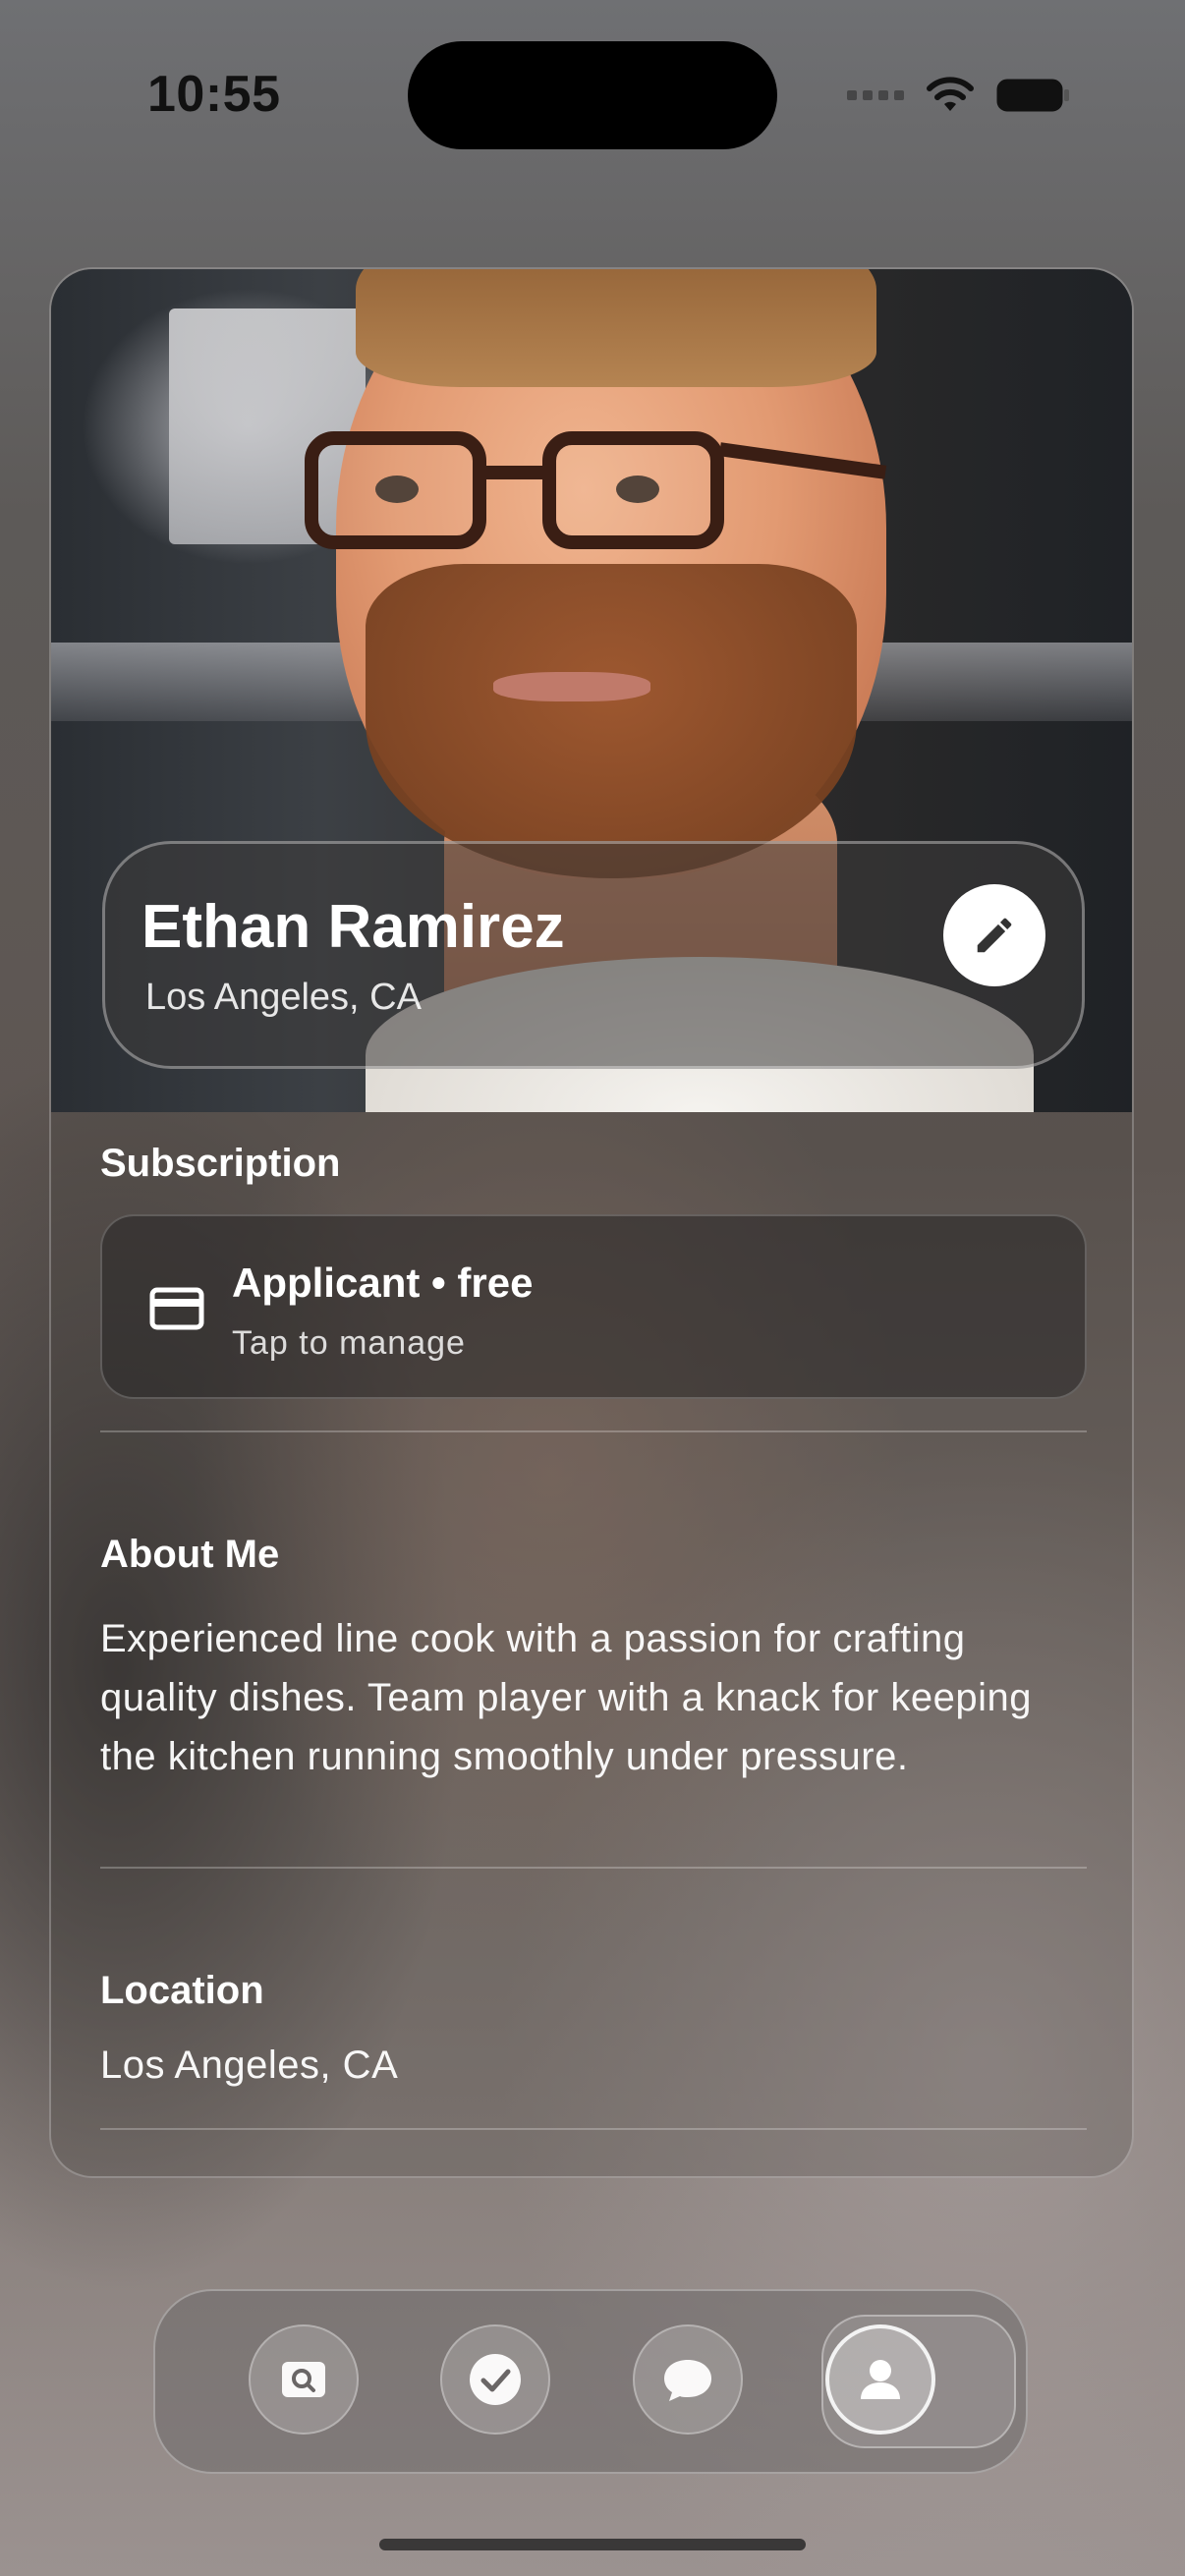 The width and height of the screenshot is (1185, 2576). Describe the element at coordinates (383, 1283) in the screenshot. I see `subscription-plan: Applicant • free` at that location.